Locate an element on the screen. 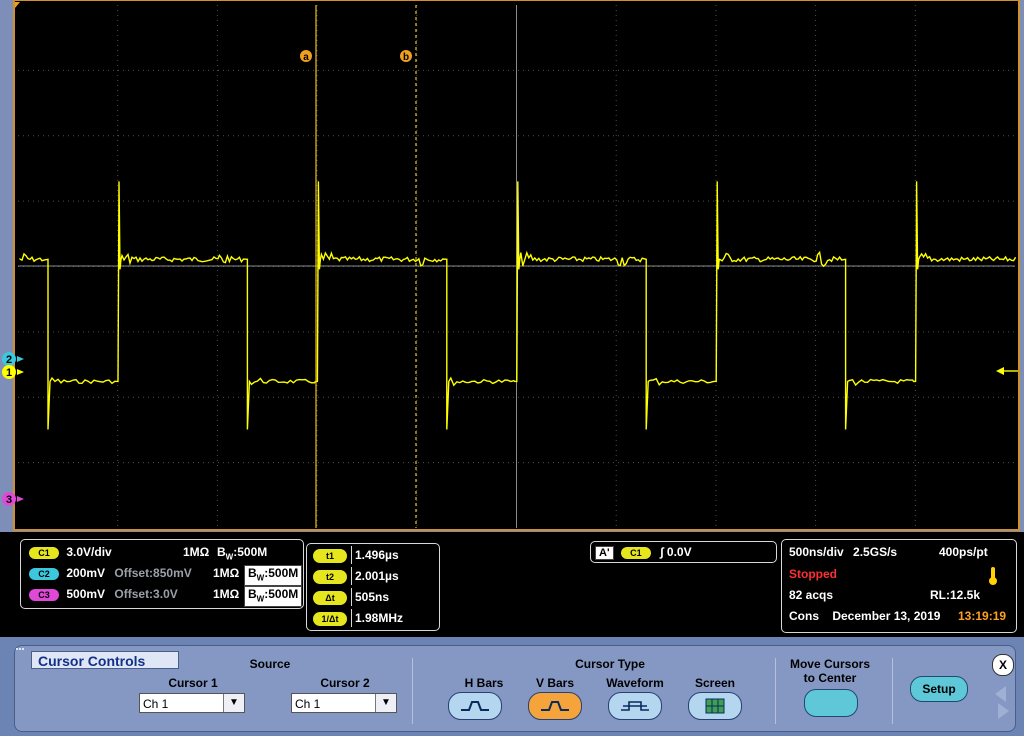 Image resolution: width=1024 pixels, height=736 pixels. ch2-bandwidth: BW:500M is located at coordinates (273, 576).